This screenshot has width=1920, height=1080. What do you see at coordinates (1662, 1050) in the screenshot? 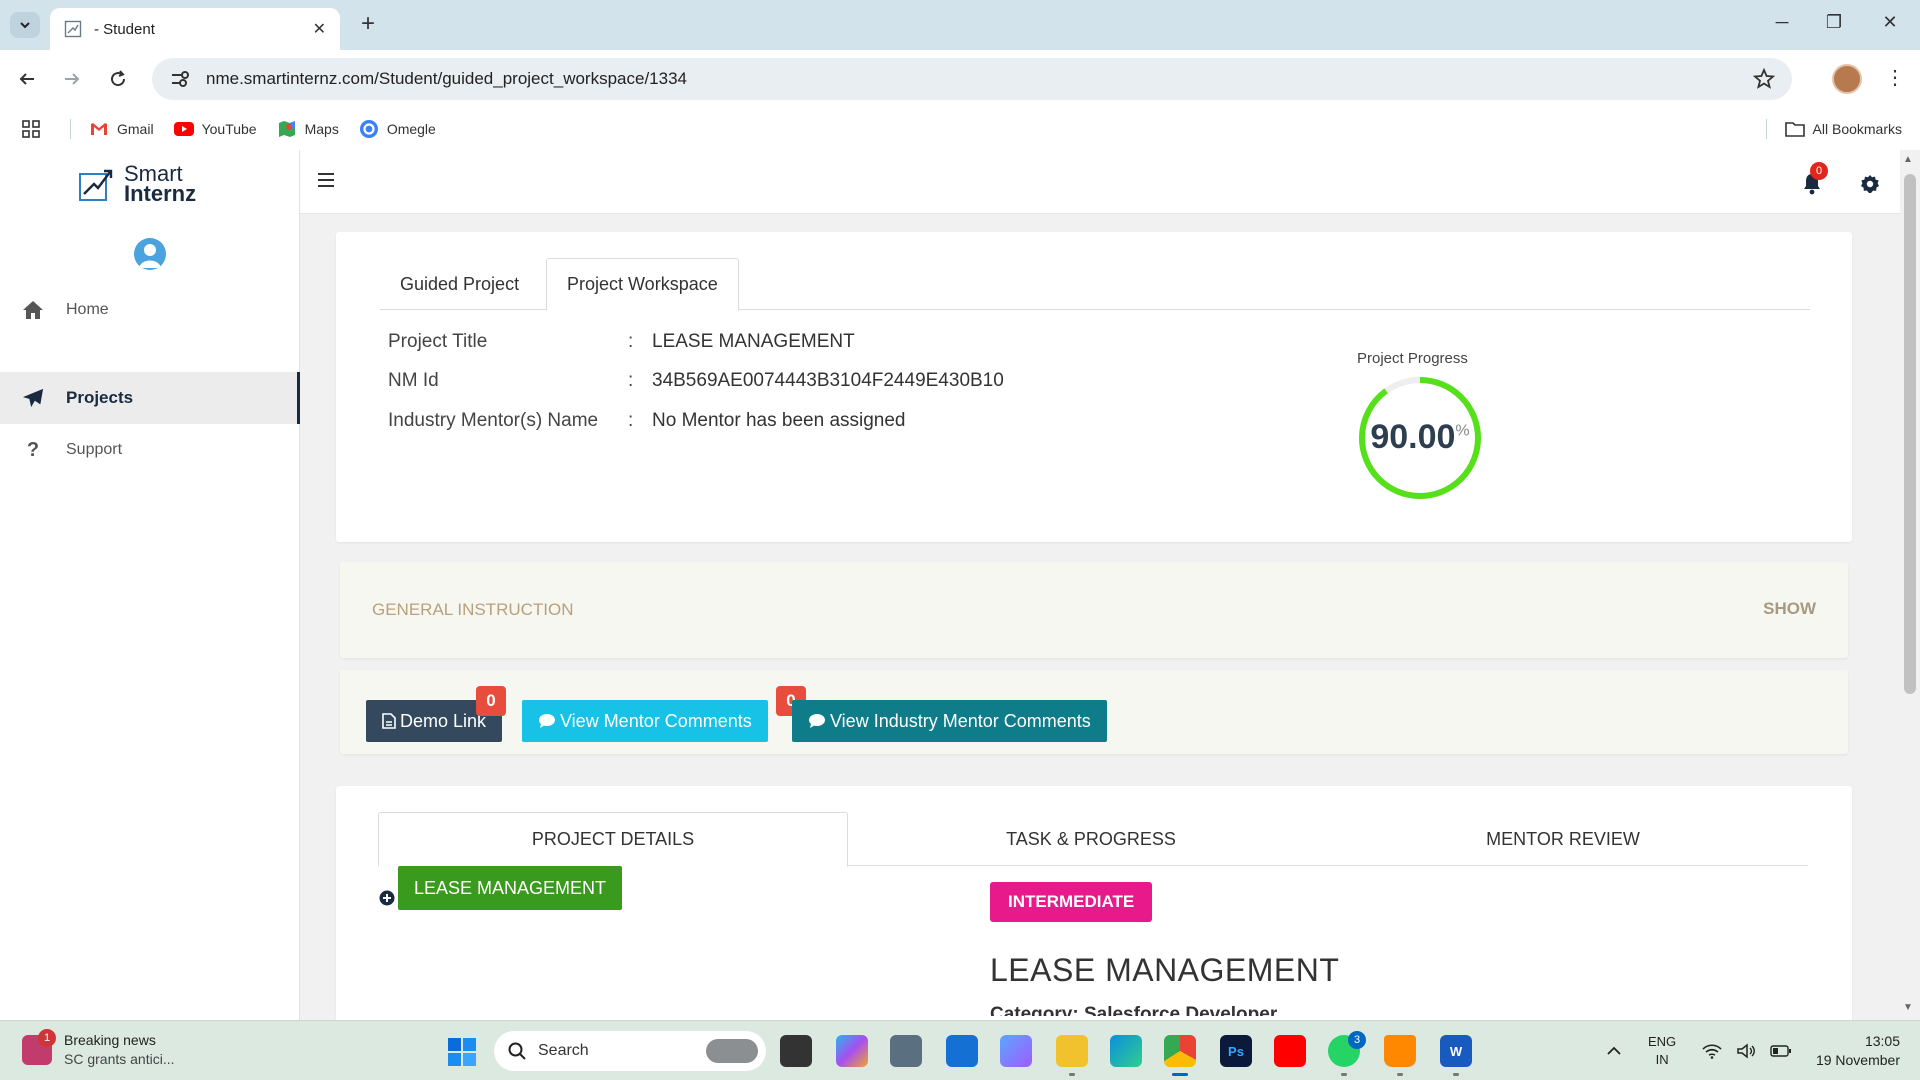
I see `language-indicator: ENG IN` at bounding box center [1662, 1050].